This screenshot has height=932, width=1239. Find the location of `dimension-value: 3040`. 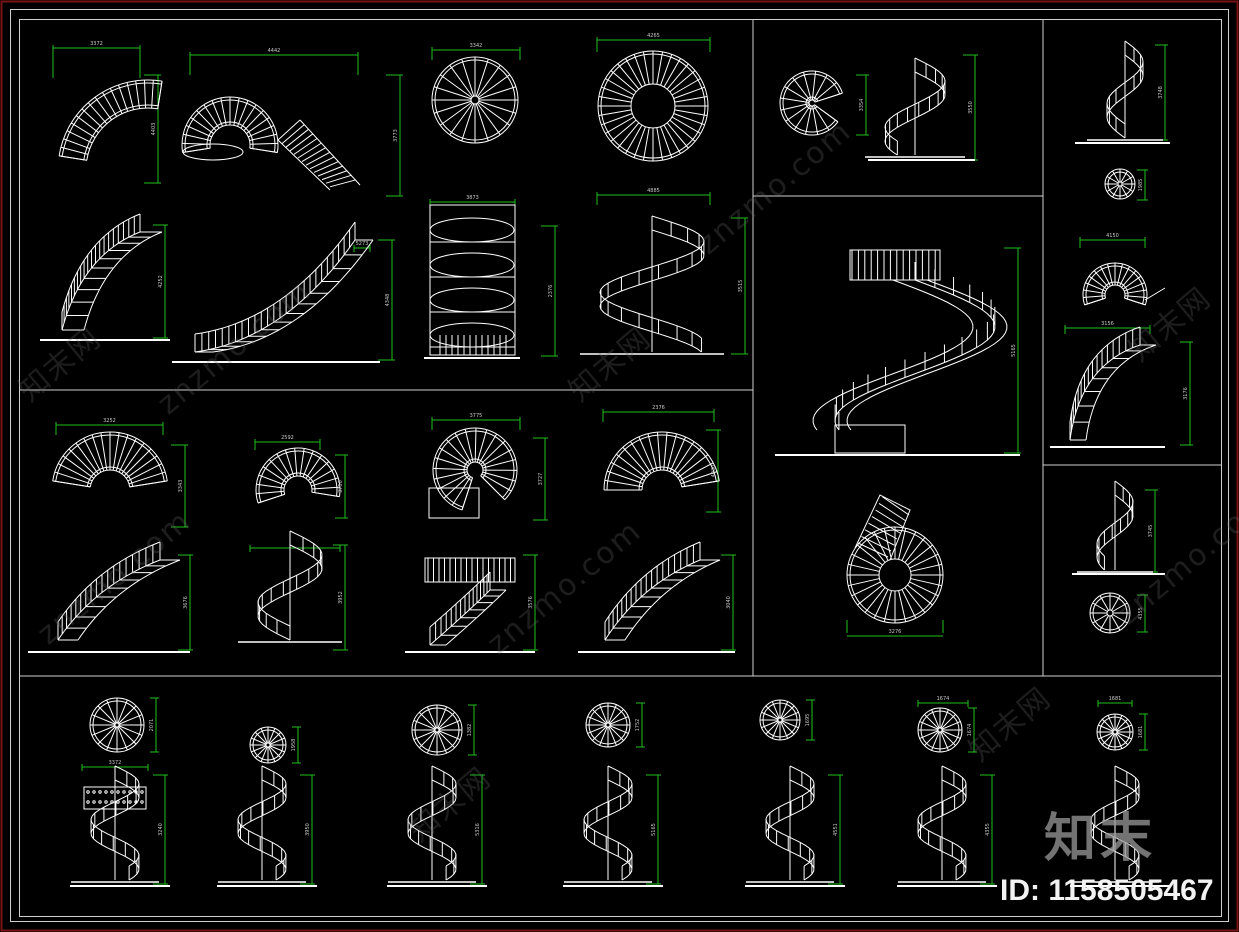

dimension-value: 3040 is located at coordinates (729, 602).